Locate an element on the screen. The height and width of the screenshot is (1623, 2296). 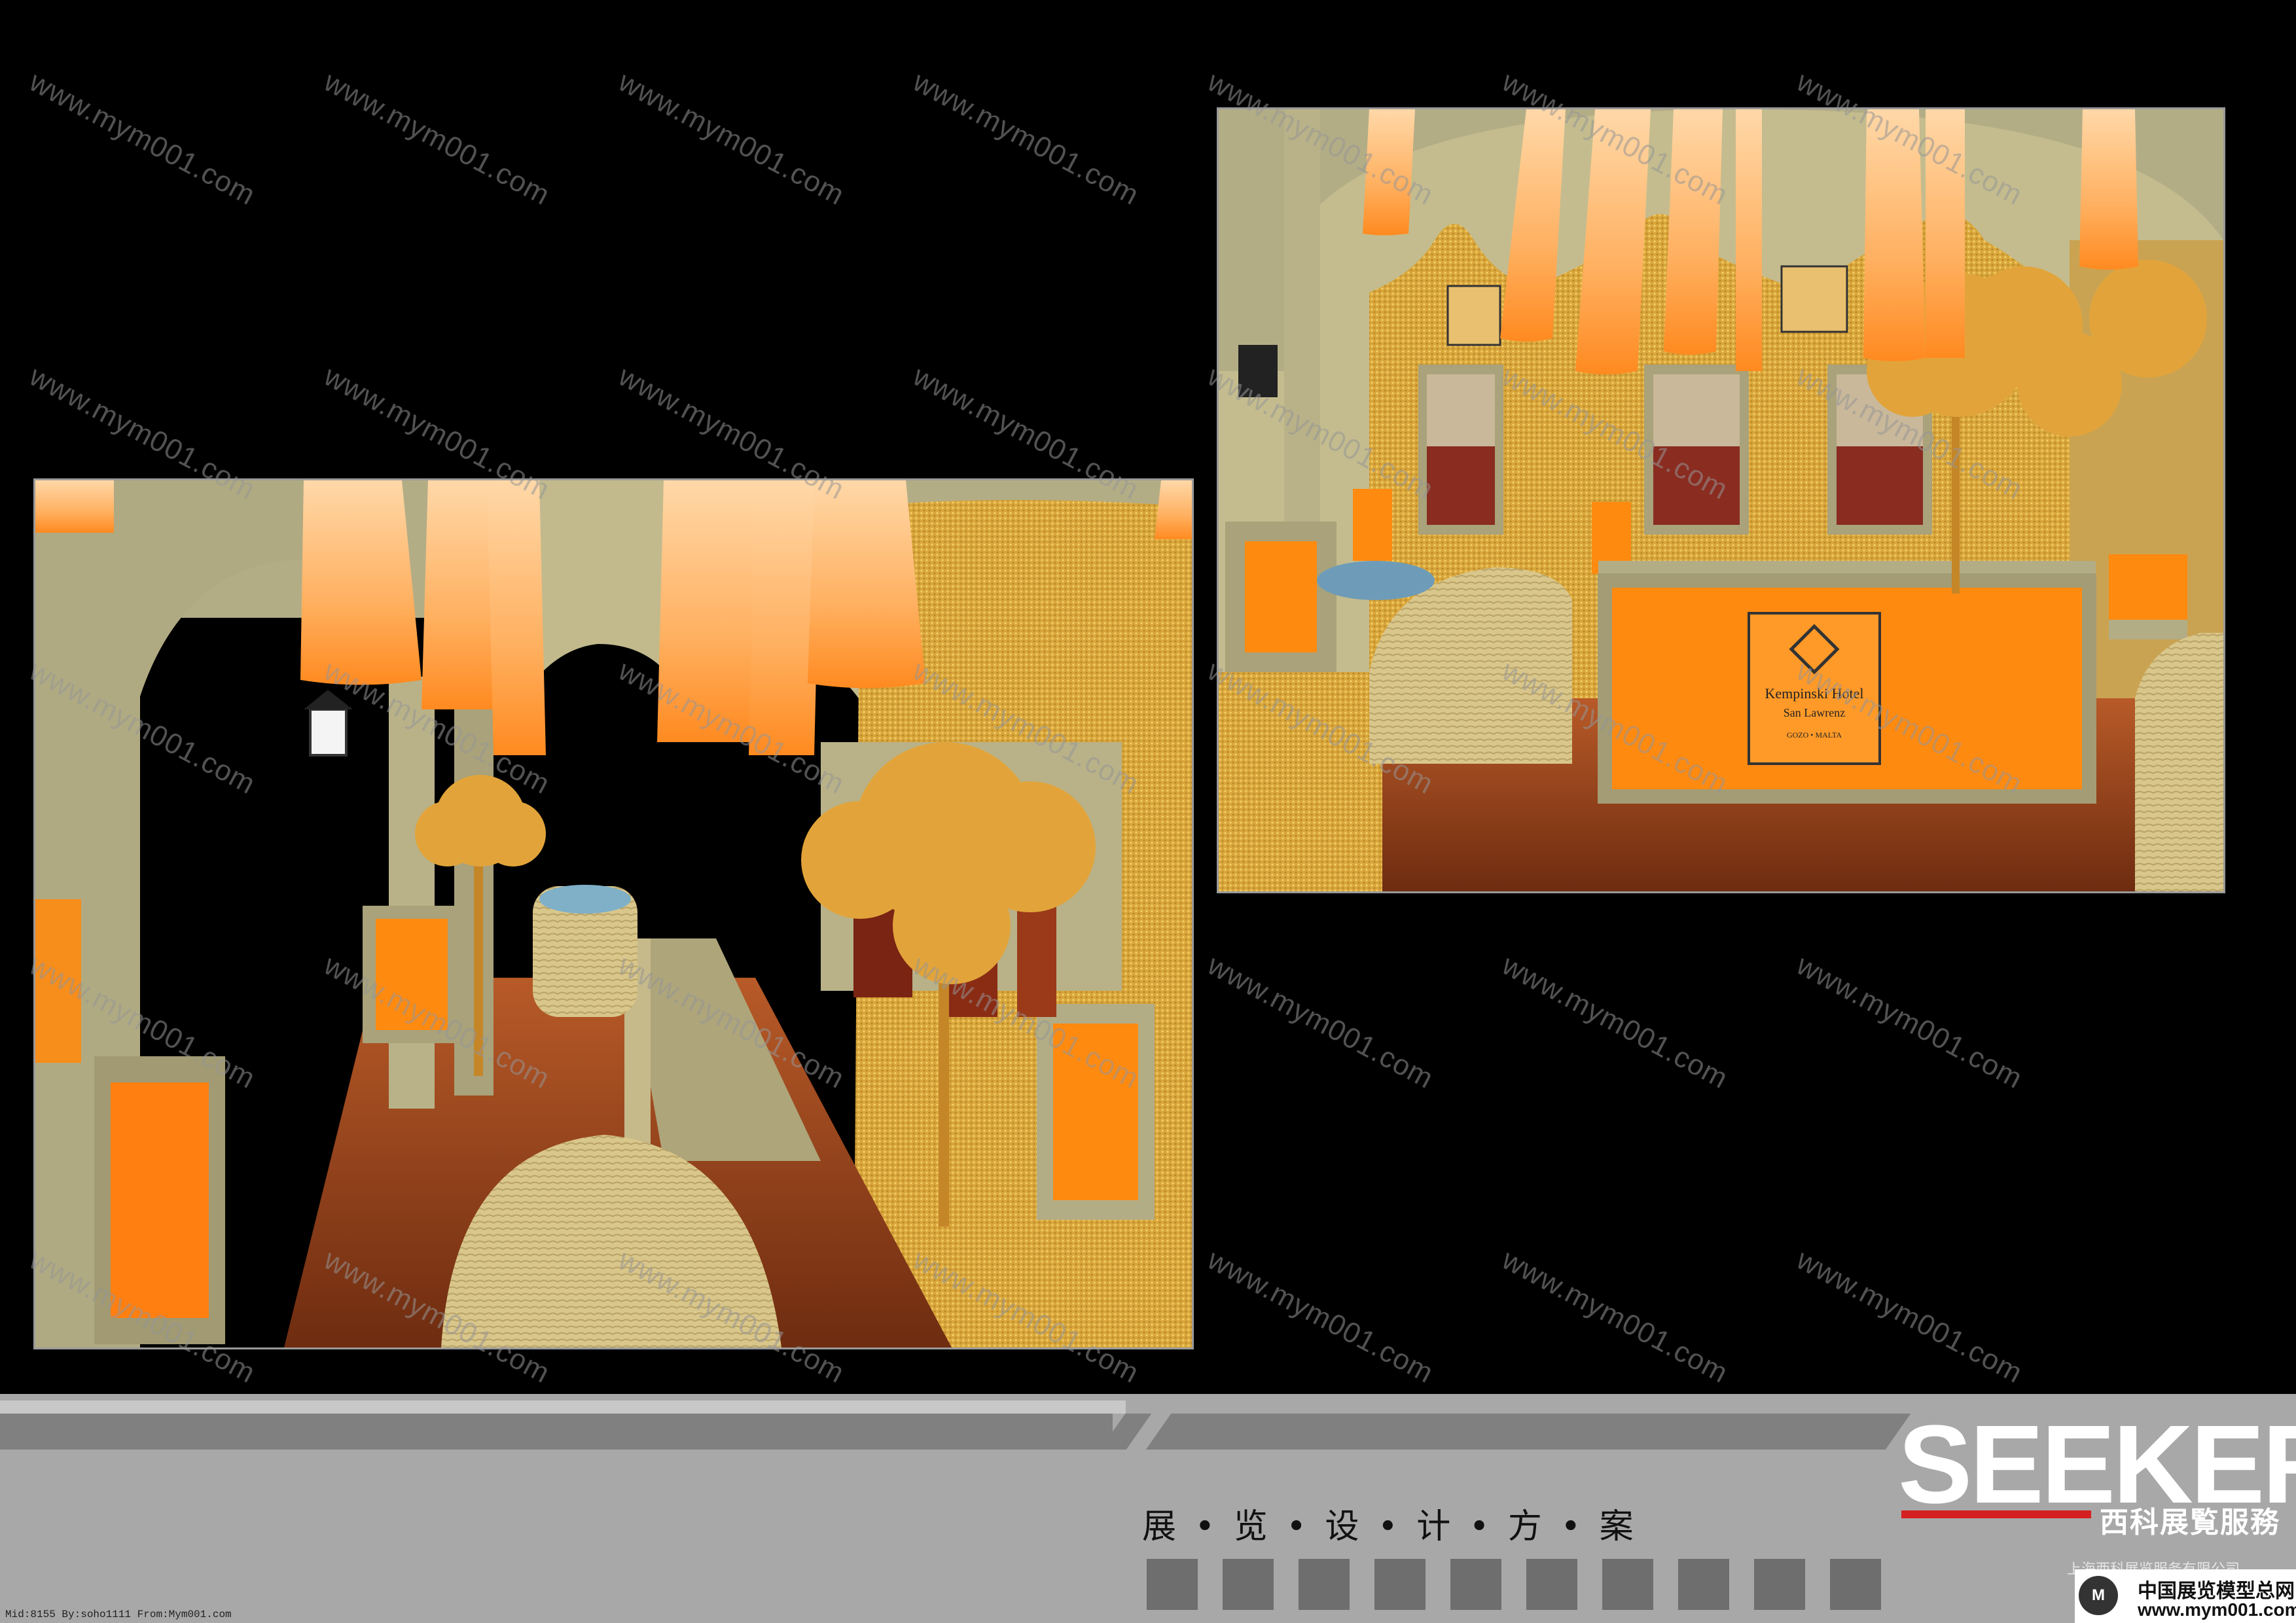
footer-stripe-left is located at coordinates (556, 1432).